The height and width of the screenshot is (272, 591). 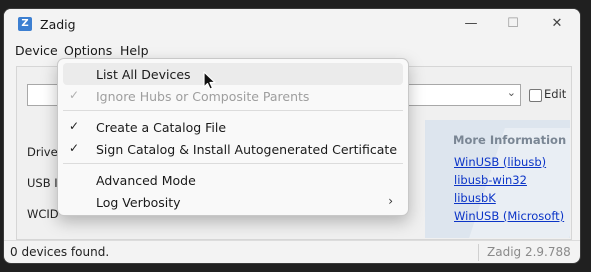 I want to click on menu-item-advanced-mode: Advanced Mode, so click(x=233, y=180).